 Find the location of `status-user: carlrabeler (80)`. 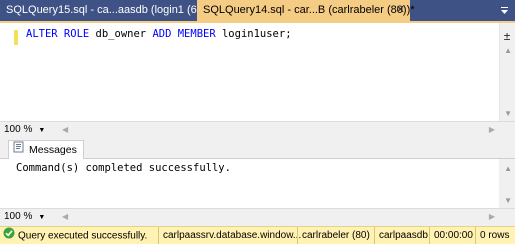

status-user: carlrabeler (80) is located at coordinates (335, 235).